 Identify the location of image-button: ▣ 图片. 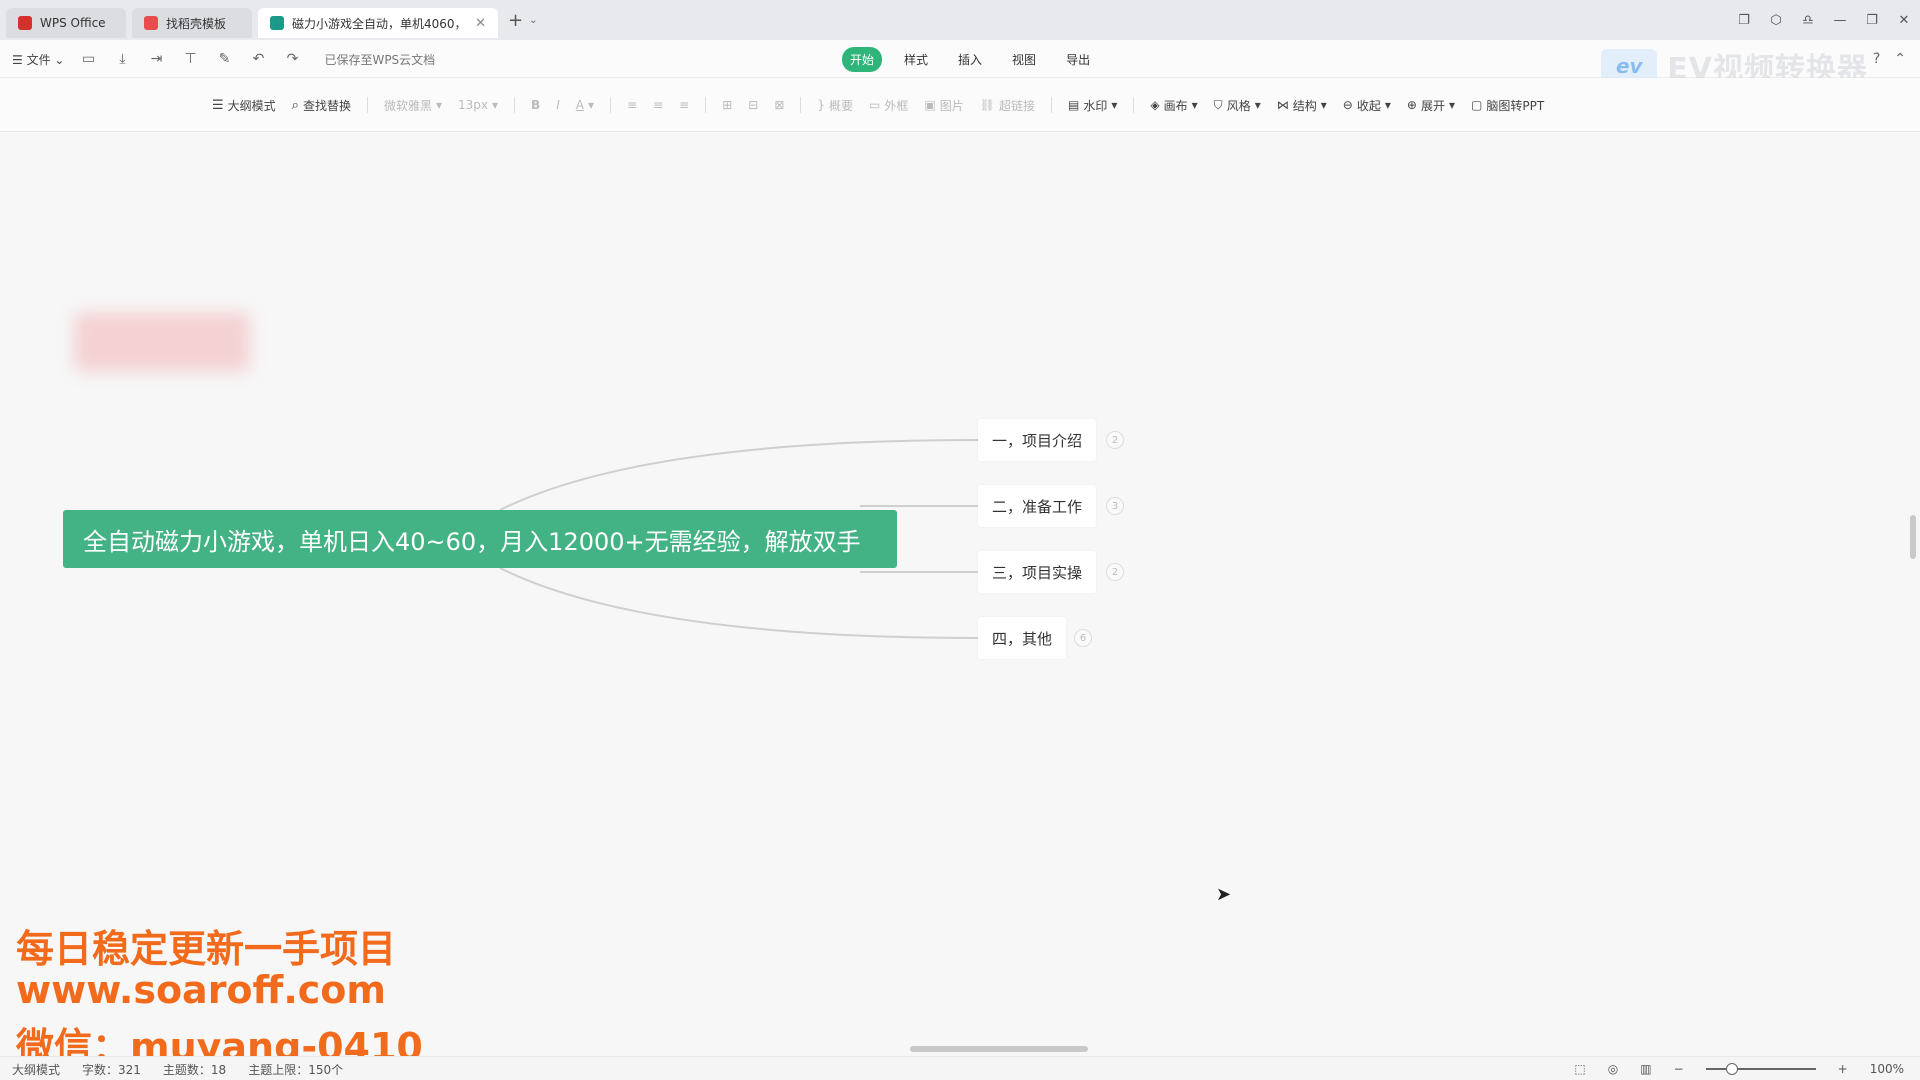
(943, 105).